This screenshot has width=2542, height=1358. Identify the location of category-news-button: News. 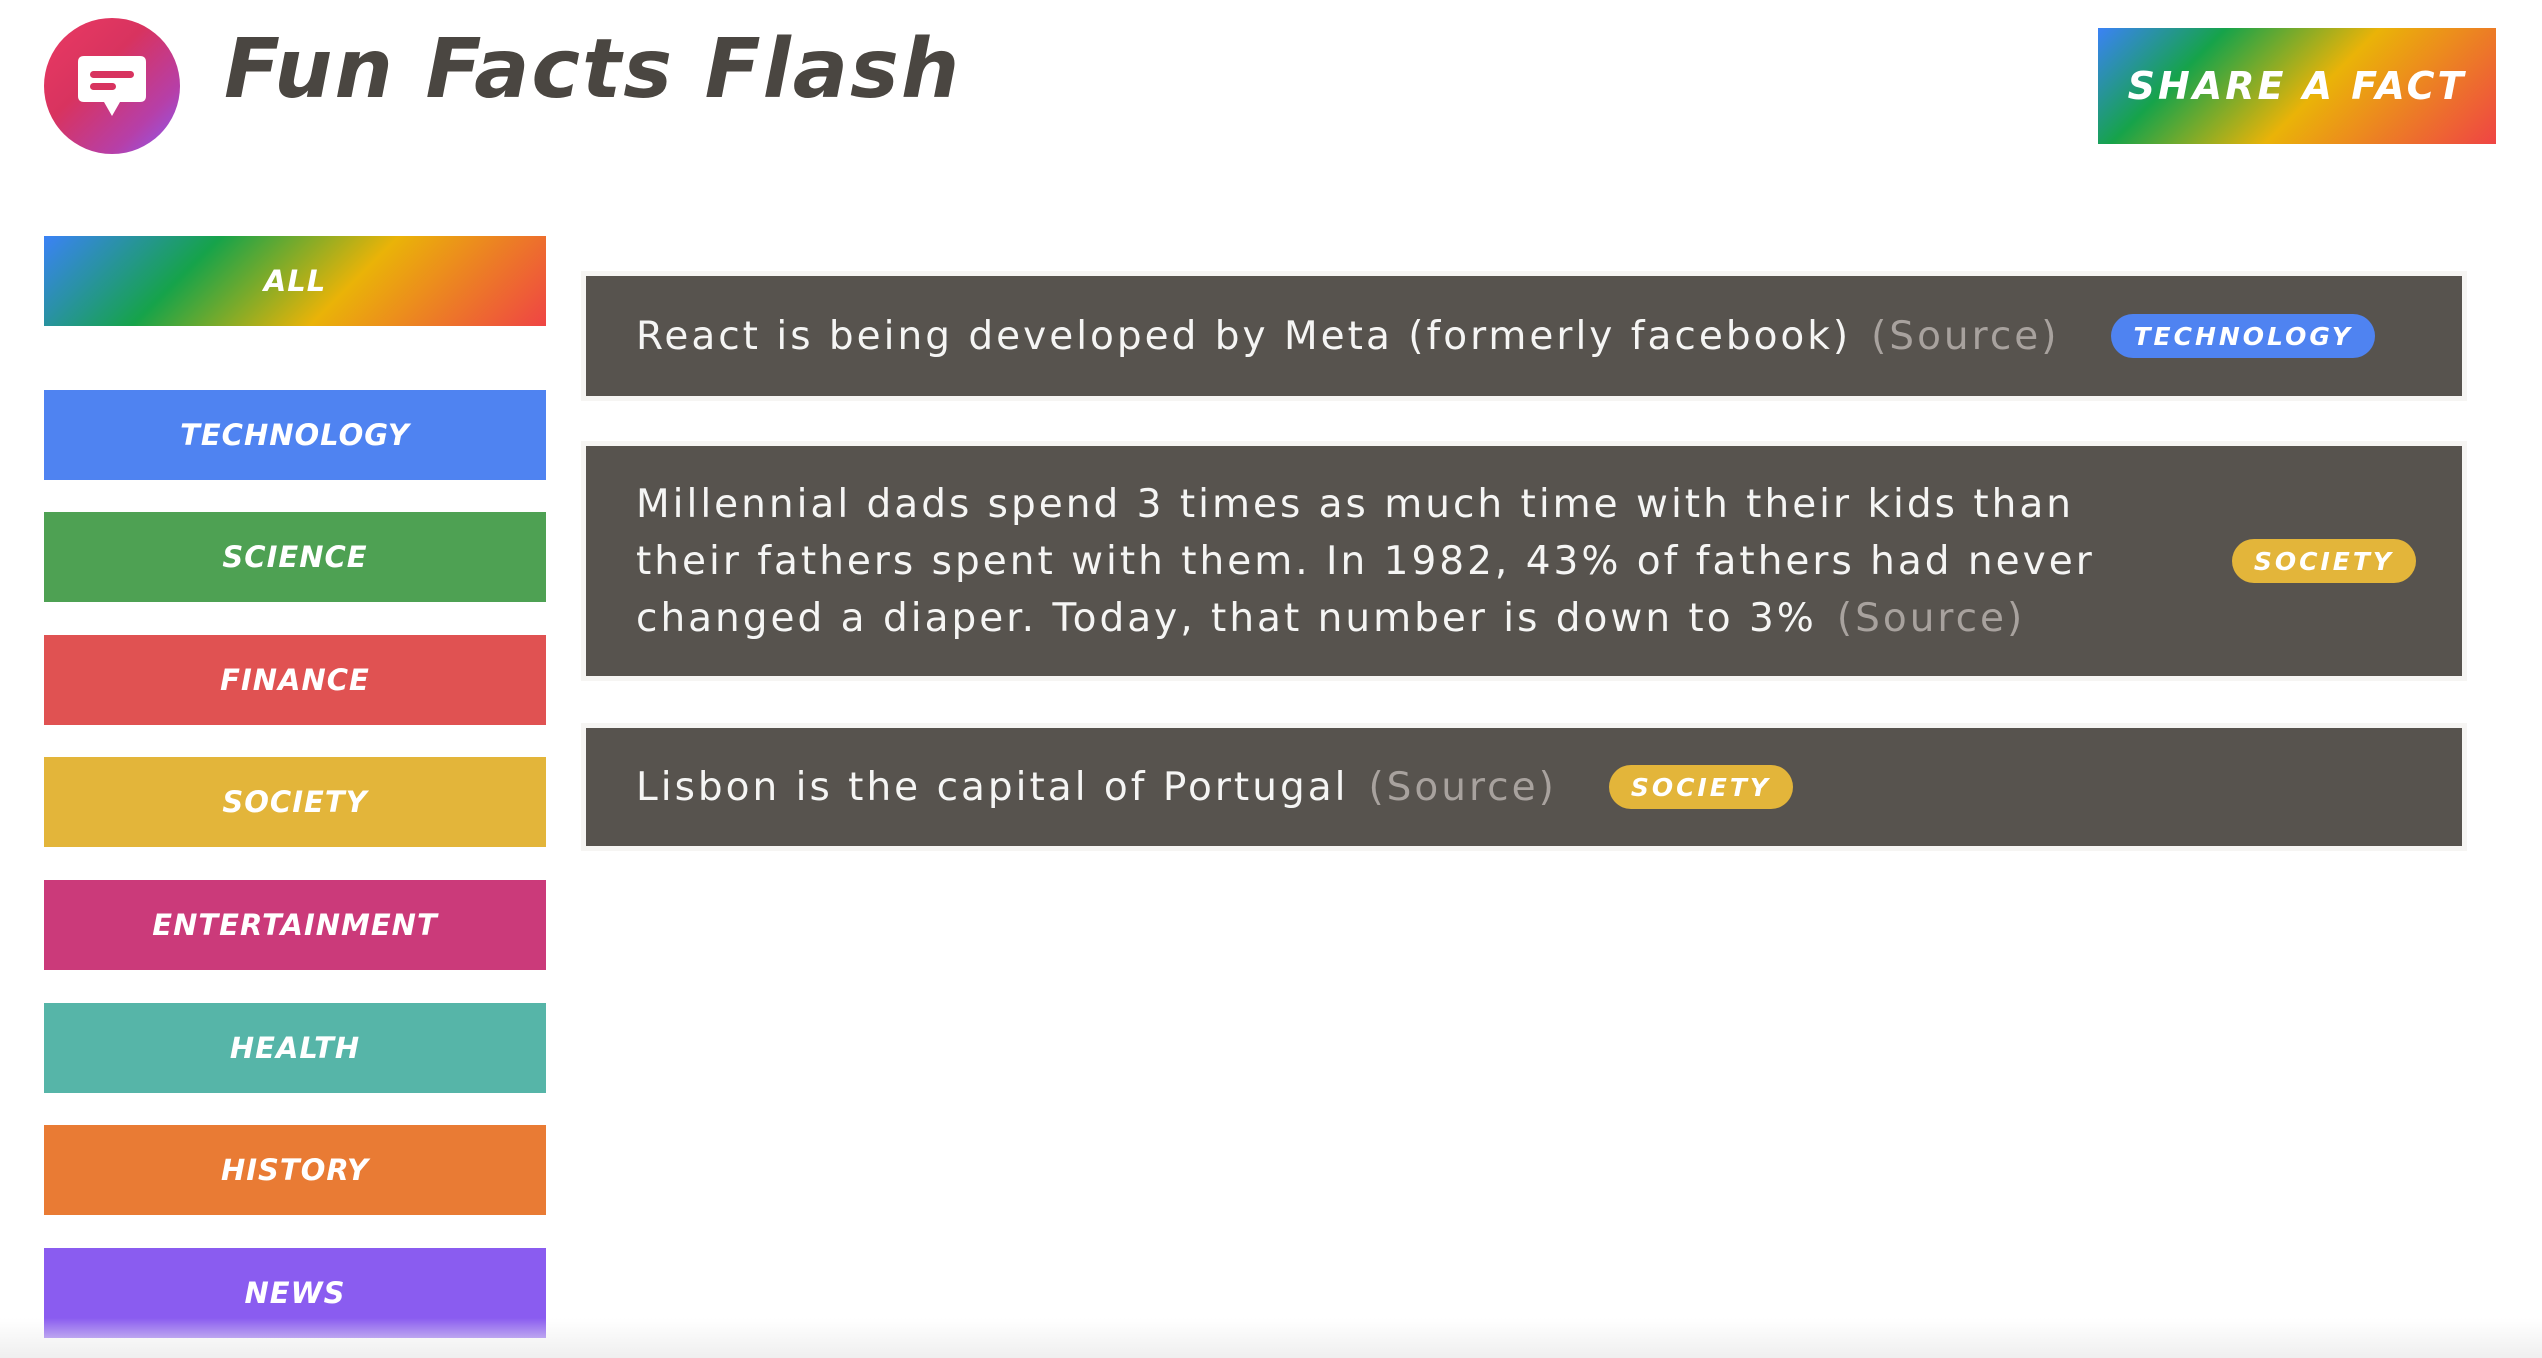
(295, 1293).